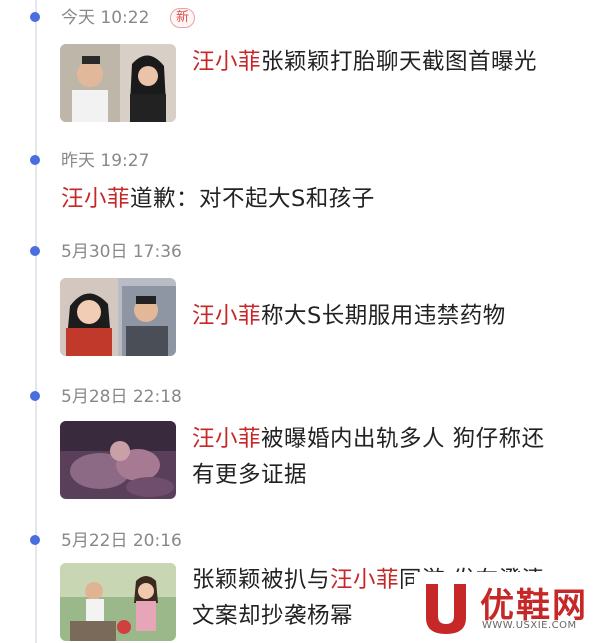 Image resolution: width=600 pixels, height=643 pixels. What do you see at coordinates (399, 62) in the screenshot?
I see `headline-text: 张颖颖打胎聊天截图首曝光` at bounding box center [399, 62].